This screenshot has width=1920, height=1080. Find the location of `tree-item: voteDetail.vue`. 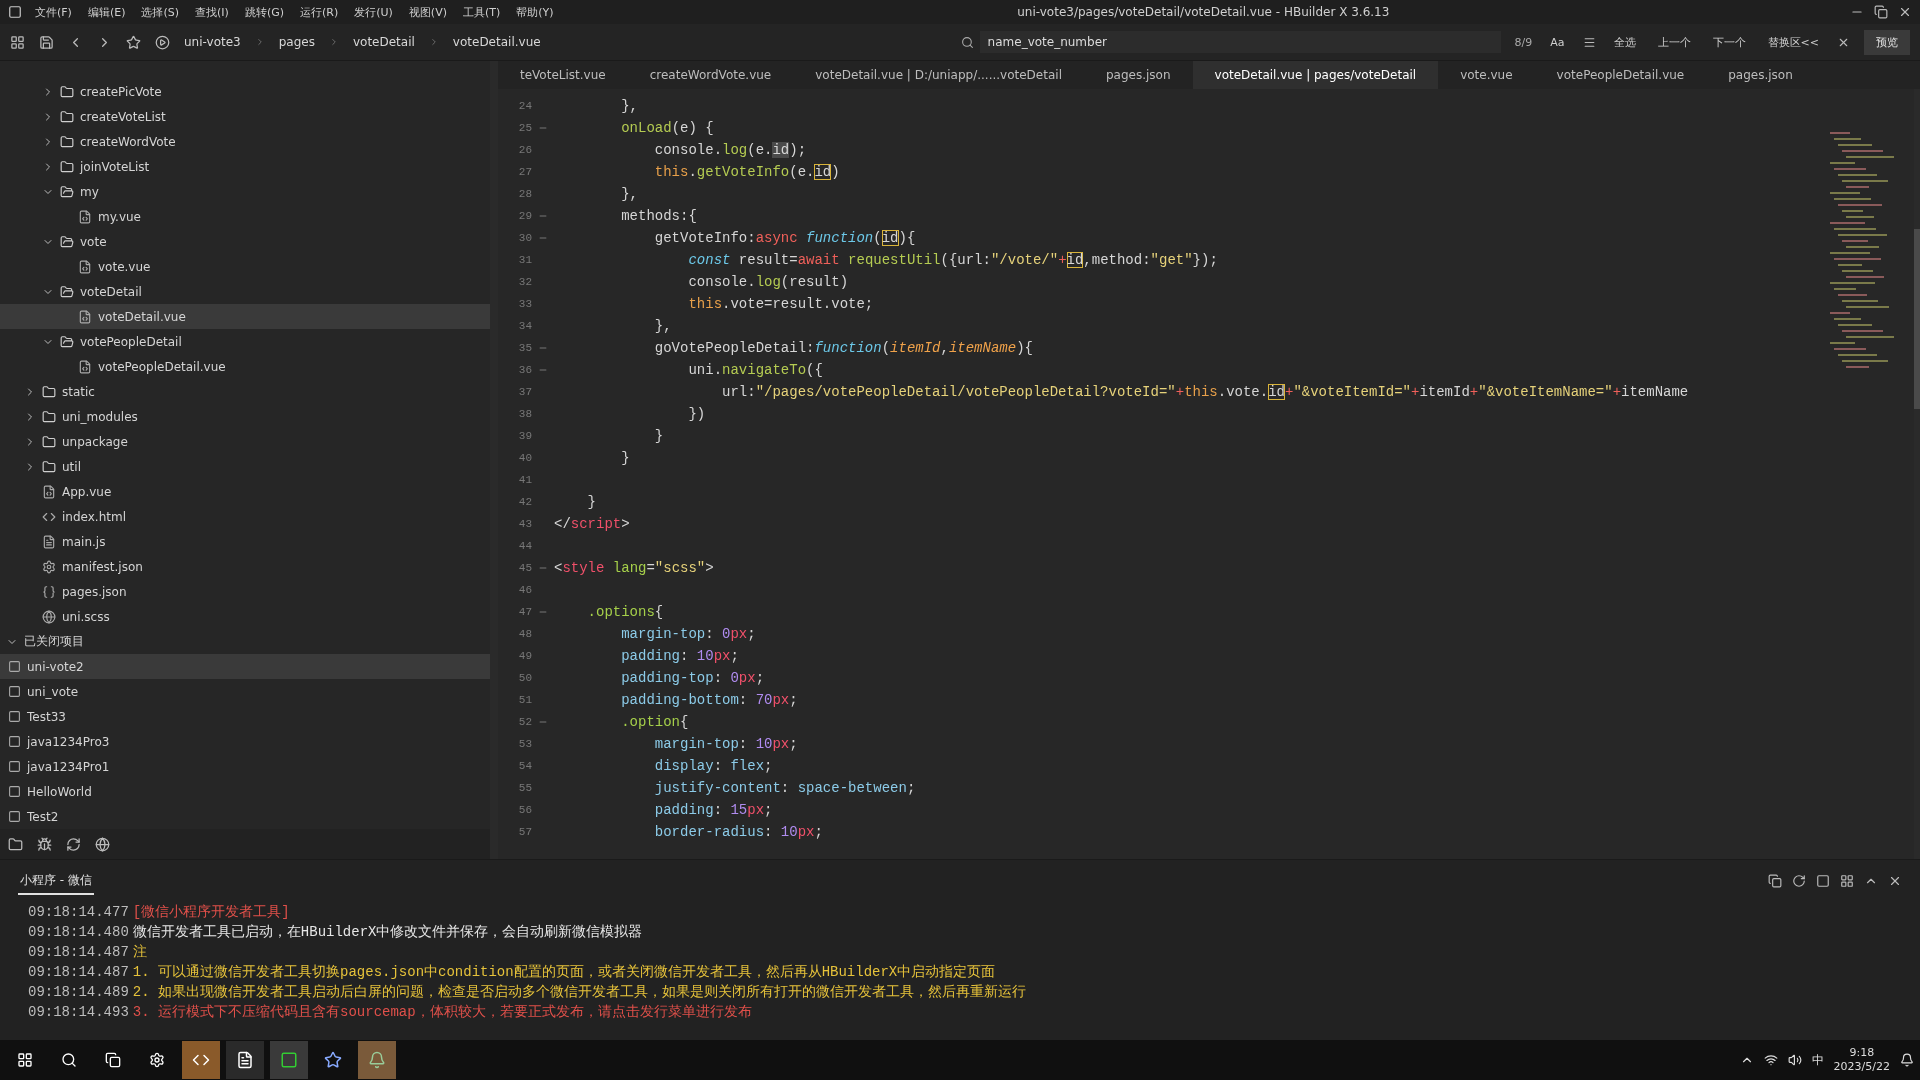

tree-item: voteDetail.vue is located at coordinates (245, 316).